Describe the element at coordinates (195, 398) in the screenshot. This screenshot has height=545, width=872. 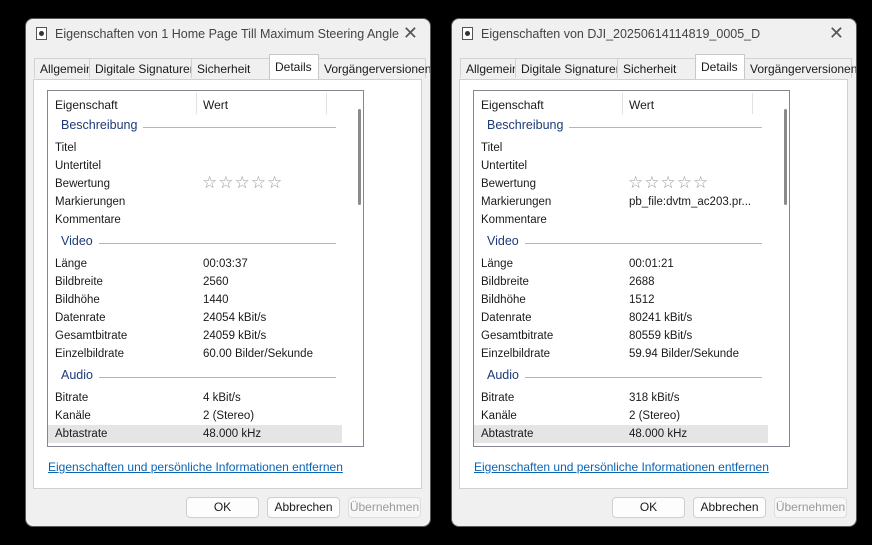
I see `property-row: Bitrate 4 kBit/s` at that location.